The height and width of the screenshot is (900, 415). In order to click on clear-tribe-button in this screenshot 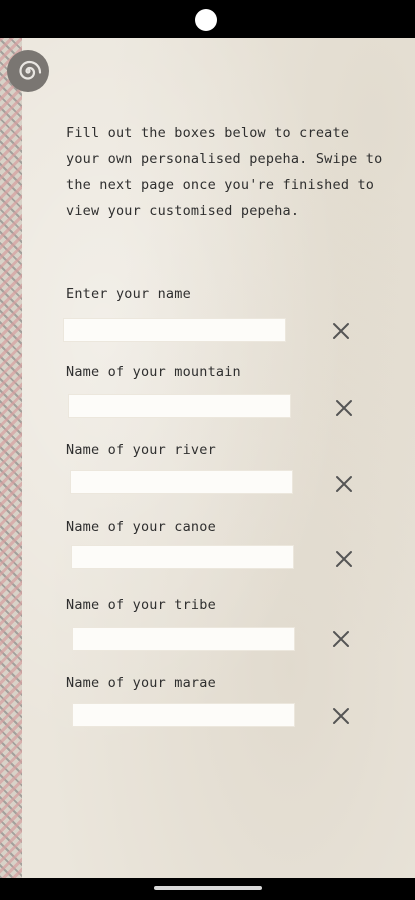, I will do `click(341, 639)`.